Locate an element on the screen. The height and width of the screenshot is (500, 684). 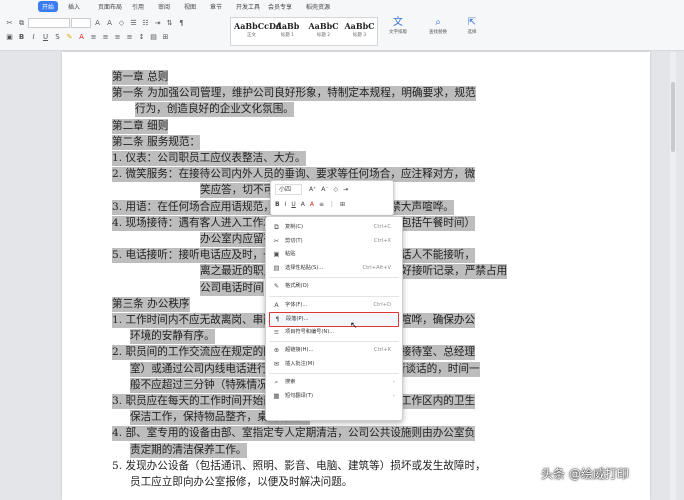
document-line: 5. 发现办公设备（包括通讯、照明、影音、电脑、建筑等）损坏或发生故障时， is located at coordinates (299, 465).